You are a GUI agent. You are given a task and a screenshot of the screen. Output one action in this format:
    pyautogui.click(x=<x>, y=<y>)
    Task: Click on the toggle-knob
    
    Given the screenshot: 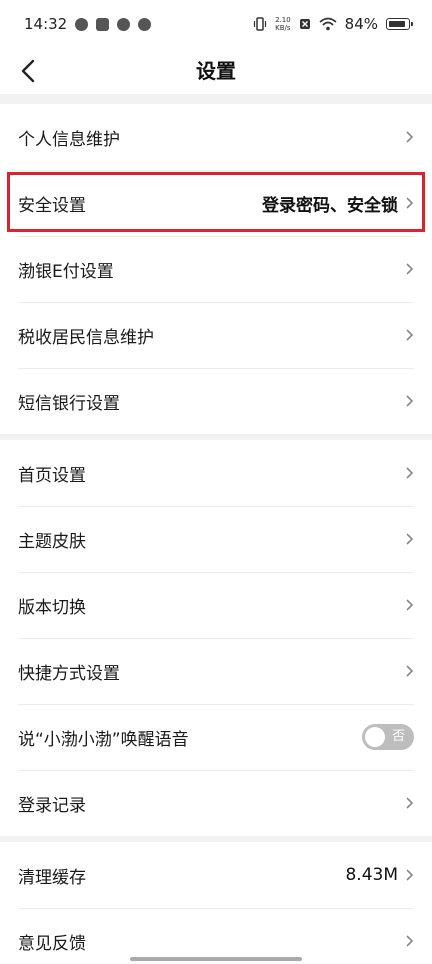 What is the action you would take?
    pyautogui.click(x=375, y=737)
    